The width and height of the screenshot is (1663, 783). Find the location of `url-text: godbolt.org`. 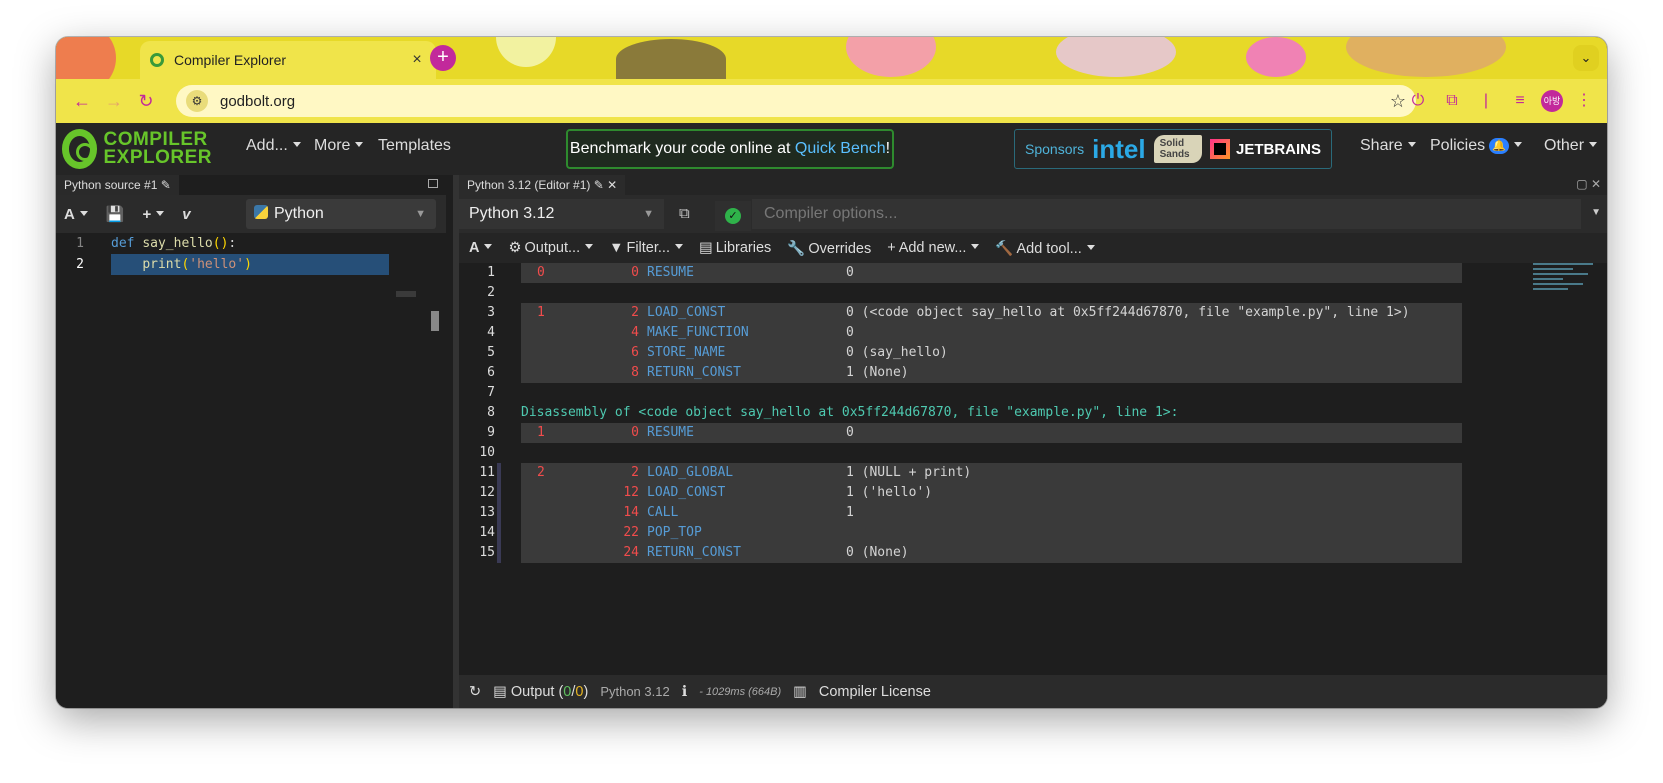

url-text: godbolt.org is located at coordinates (805, 101).